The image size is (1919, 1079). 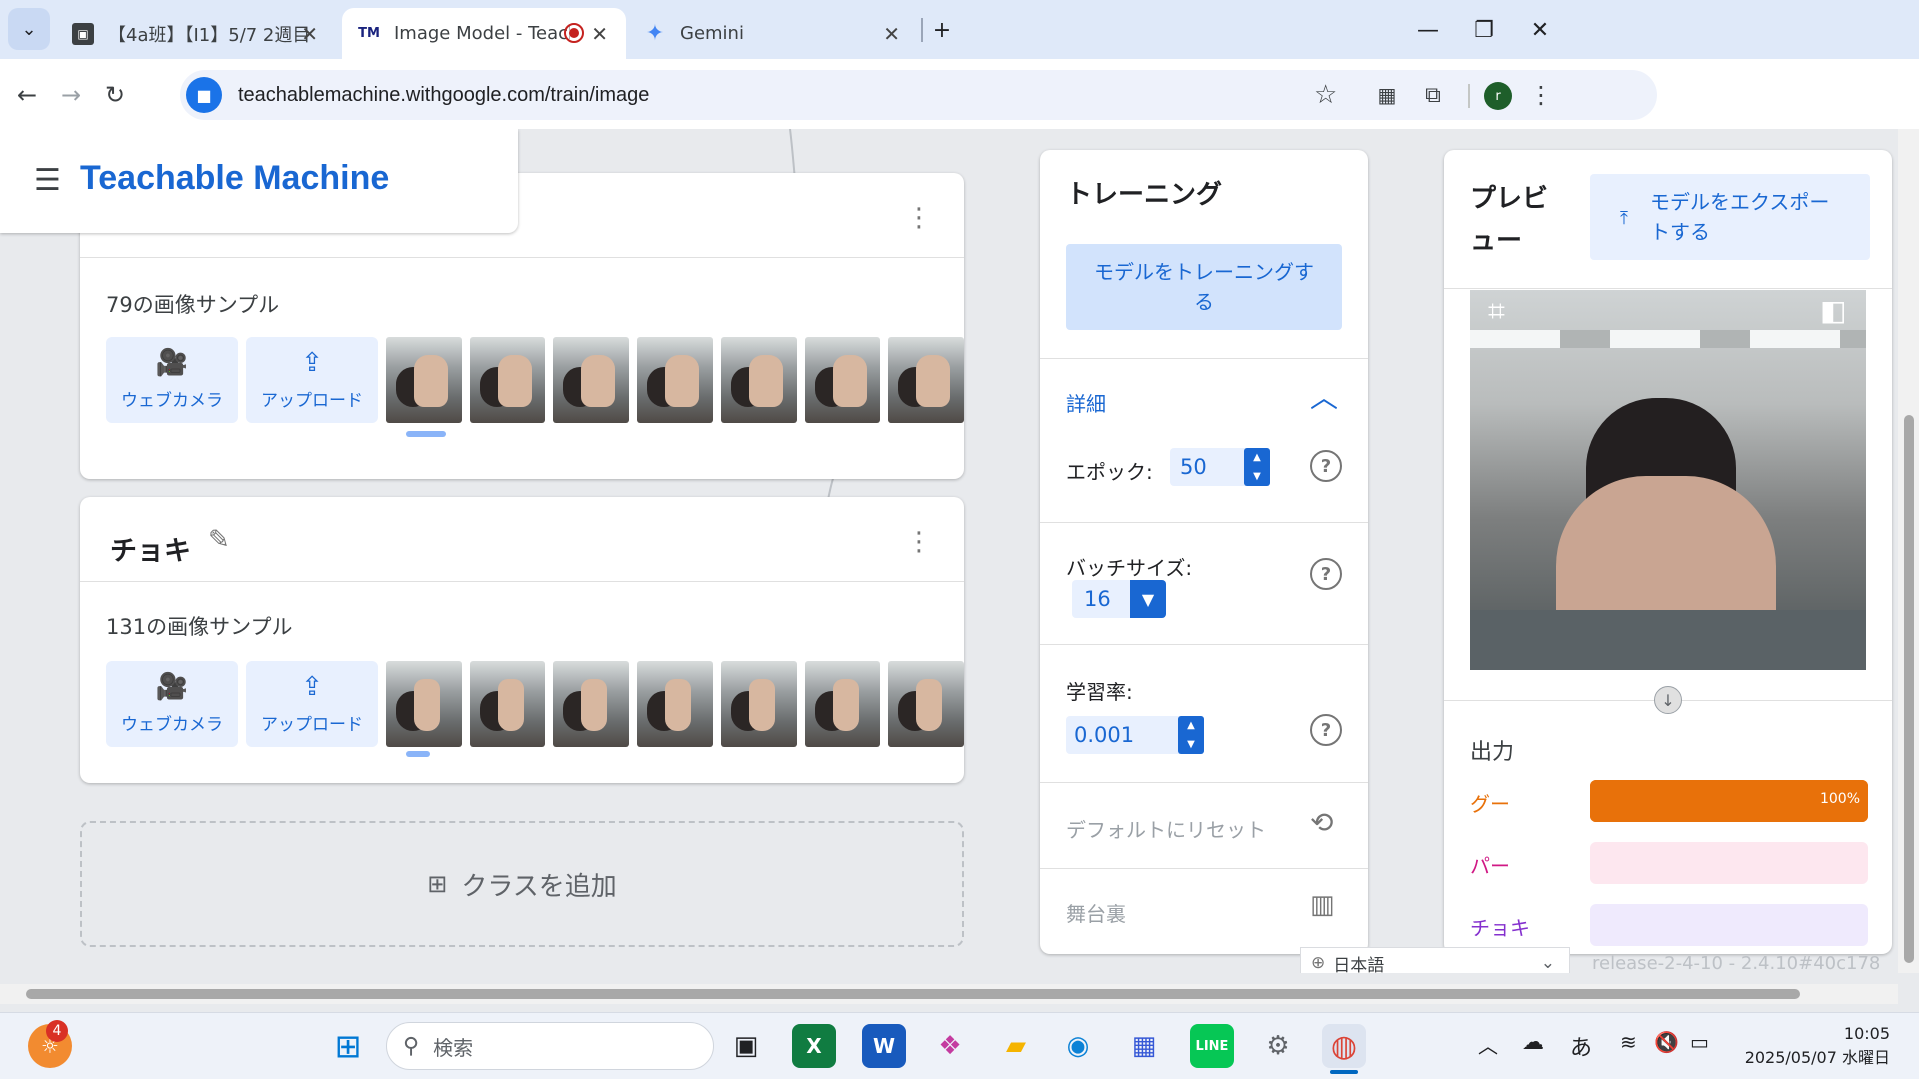 What do you see at coordinates (1833, 310) in the screenshot?
I see `flip-icon: ◧` at bounding box center [1833, 310].